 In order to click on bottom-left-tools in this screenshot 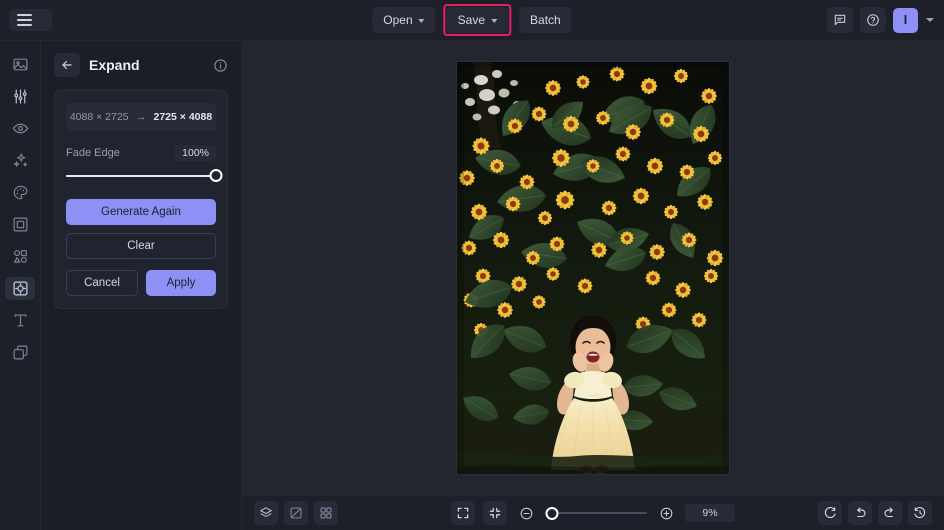, I will do `click(296, 513)`.